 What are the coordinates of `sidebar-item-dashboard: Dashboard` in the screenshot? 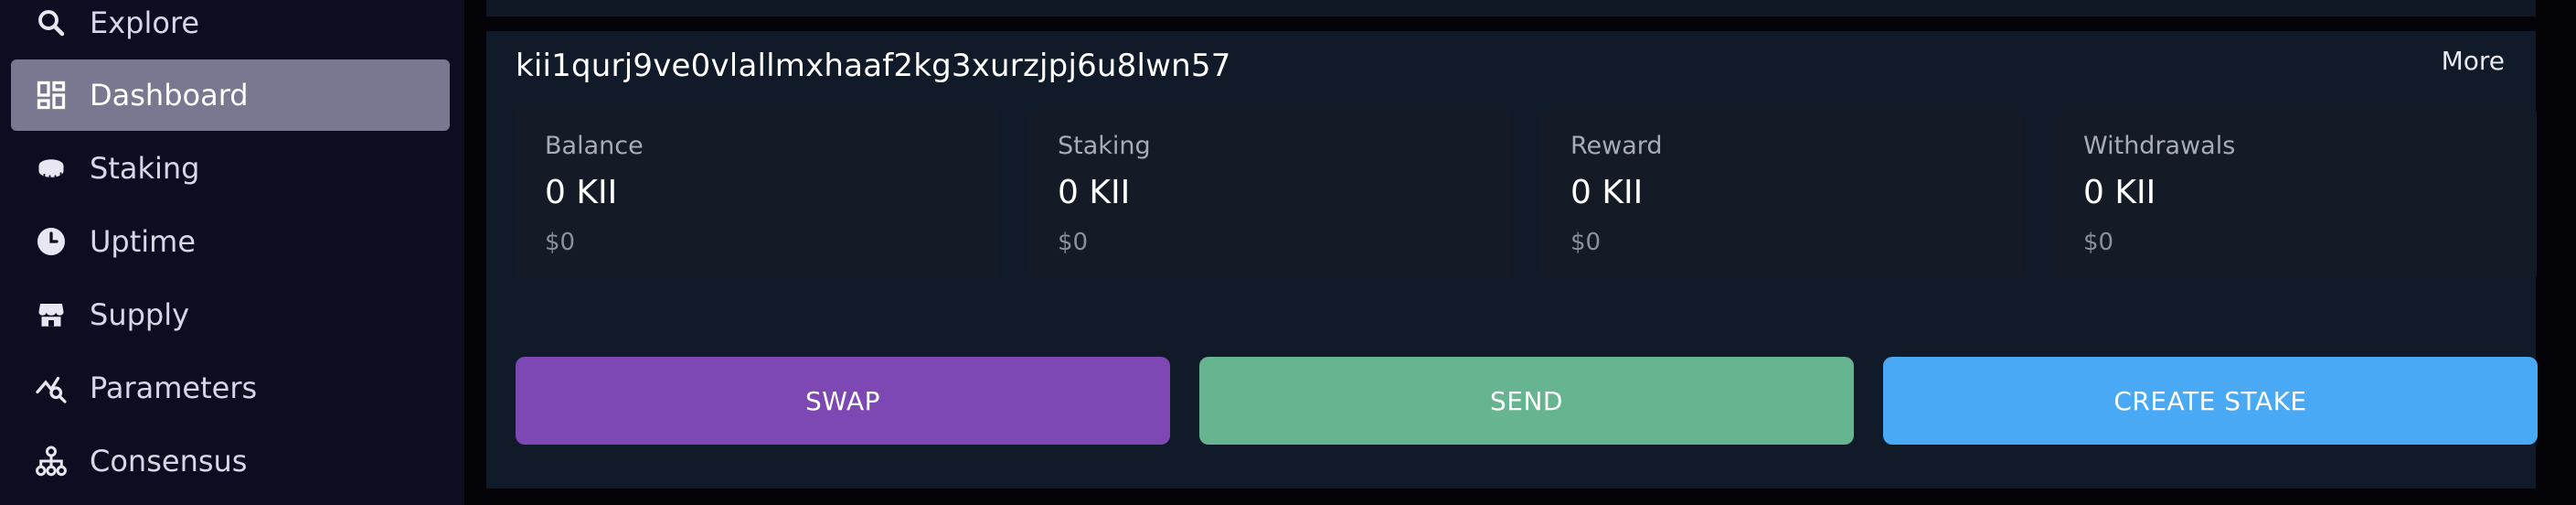 It's located at (231, 95).